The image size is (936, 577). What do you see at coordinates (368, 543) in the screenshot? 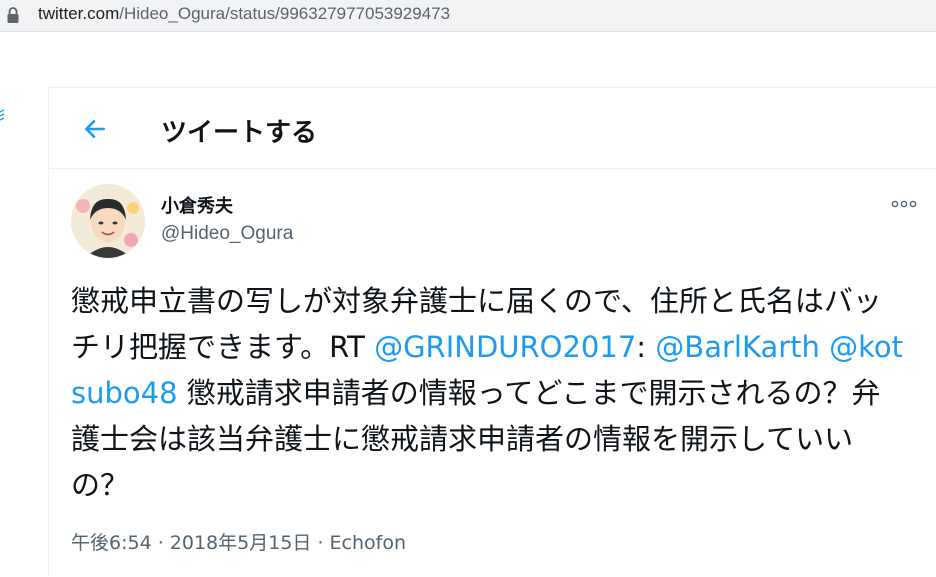
I see `tweet-source: Echofon` at bounding box center [368, 543].